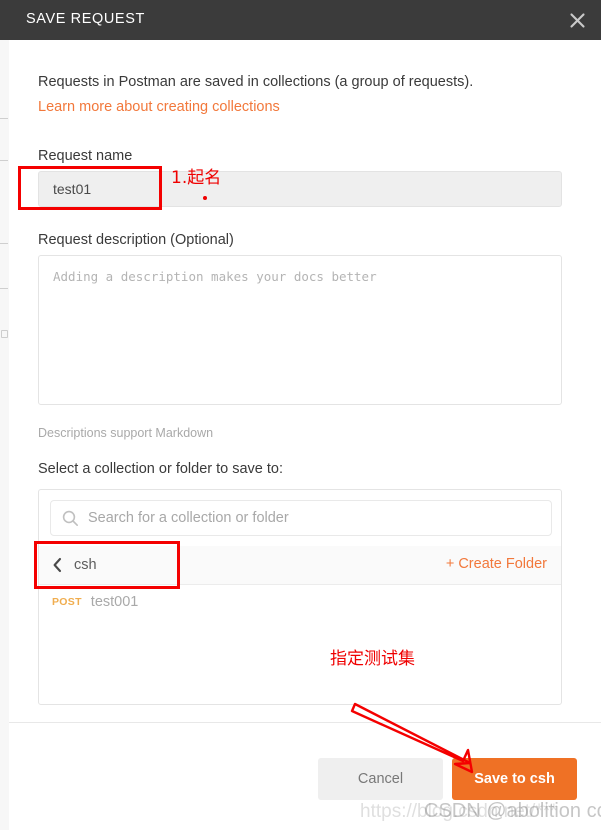  I want to click on breadcrumb-collection-name: csh, so click(85, 565).